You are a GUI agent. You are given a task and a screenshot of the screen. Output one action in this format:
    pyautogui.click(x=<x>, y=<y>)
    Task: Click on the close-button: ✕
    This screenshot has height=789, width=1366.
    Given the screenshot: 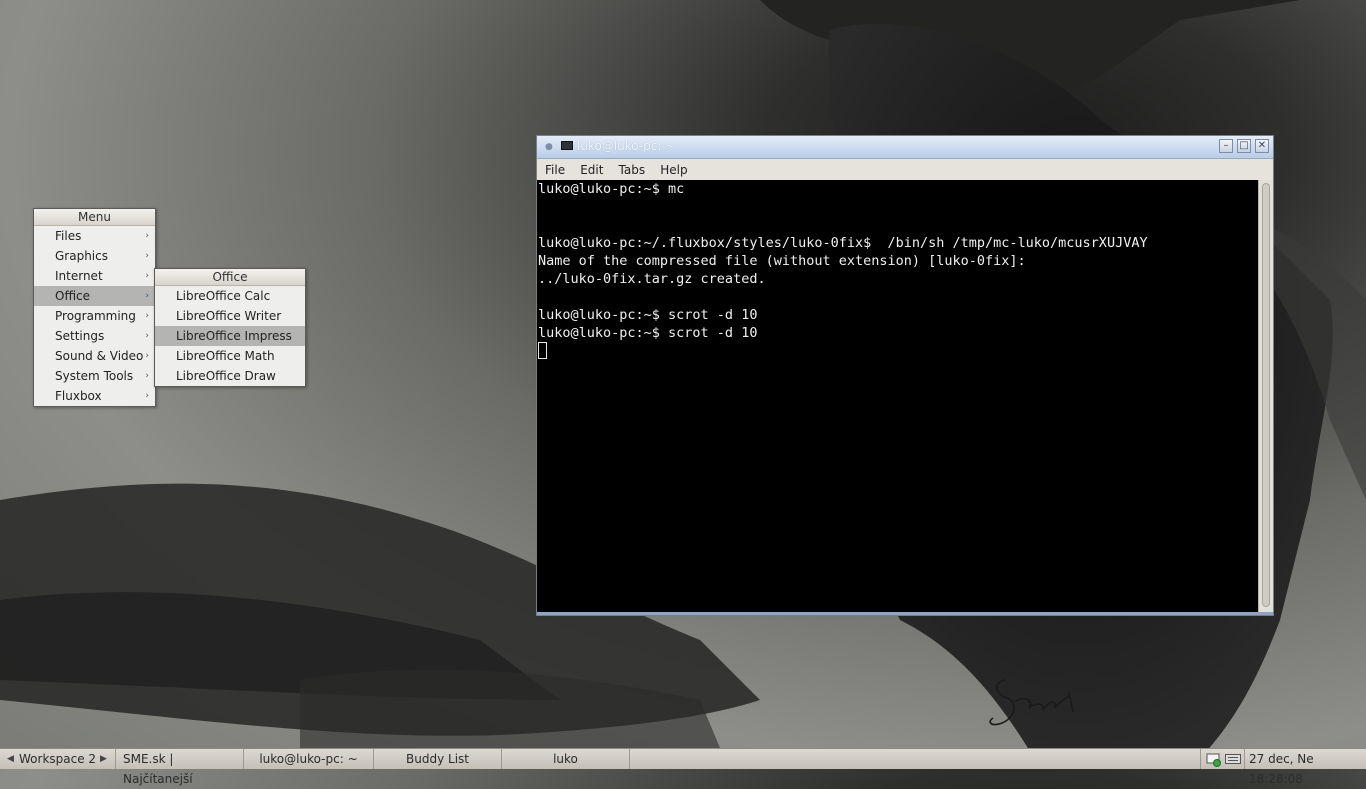 What is the action you would take?
    pyautogui.click(x=1262, y=146)
    